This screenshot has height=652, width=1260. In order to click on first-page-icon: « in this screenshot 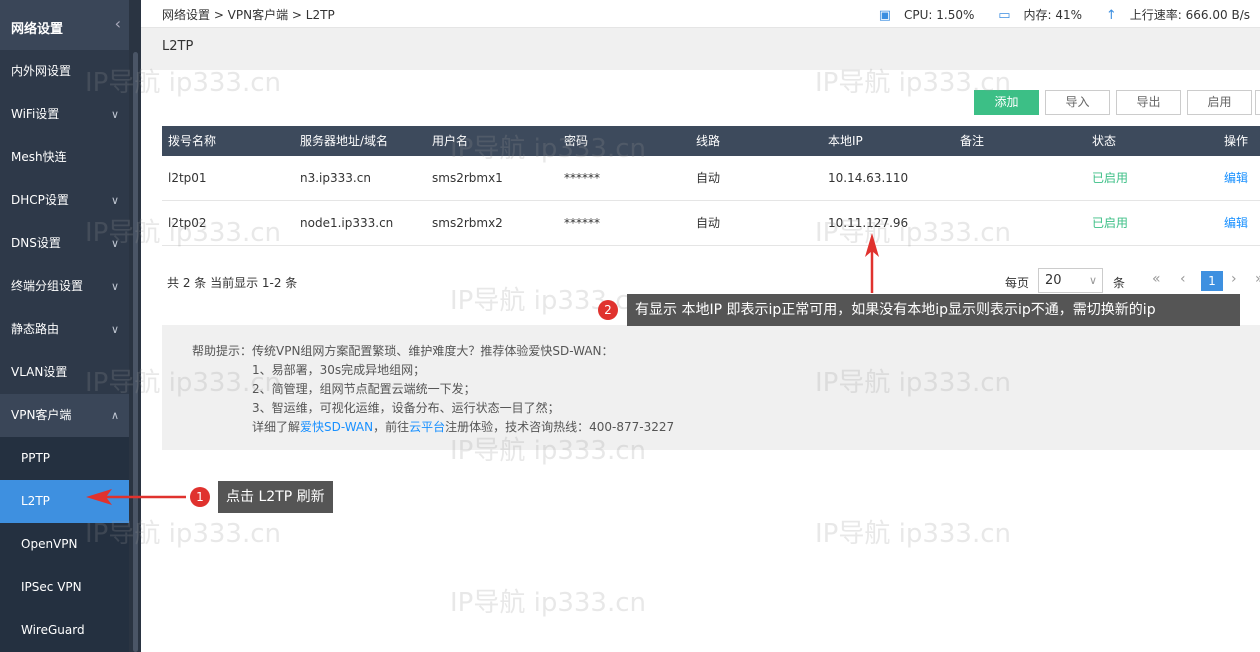, I will do `click(1156, 279)`.